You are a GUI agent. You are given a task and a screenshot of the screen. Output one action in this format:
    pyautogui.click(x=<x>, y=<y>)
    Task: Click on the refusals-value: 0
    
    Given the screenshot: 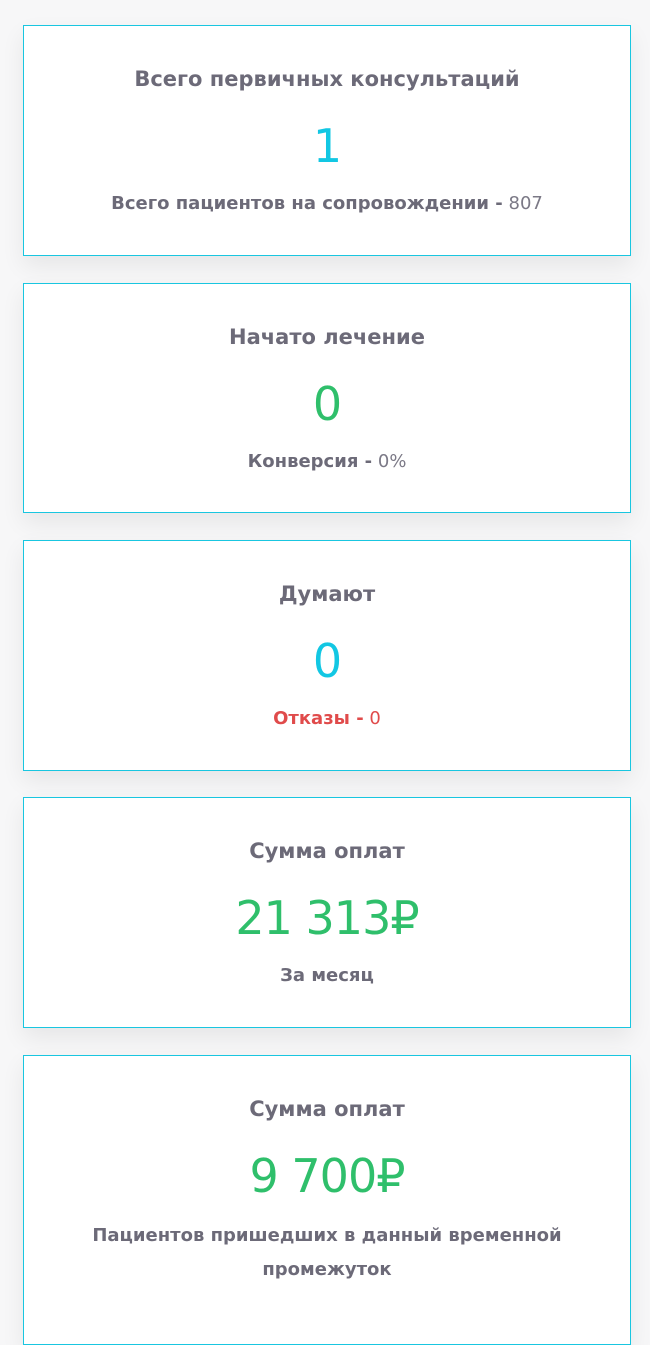 What is the action you would take?
    pyautogui.click(x=375, y=718)
    